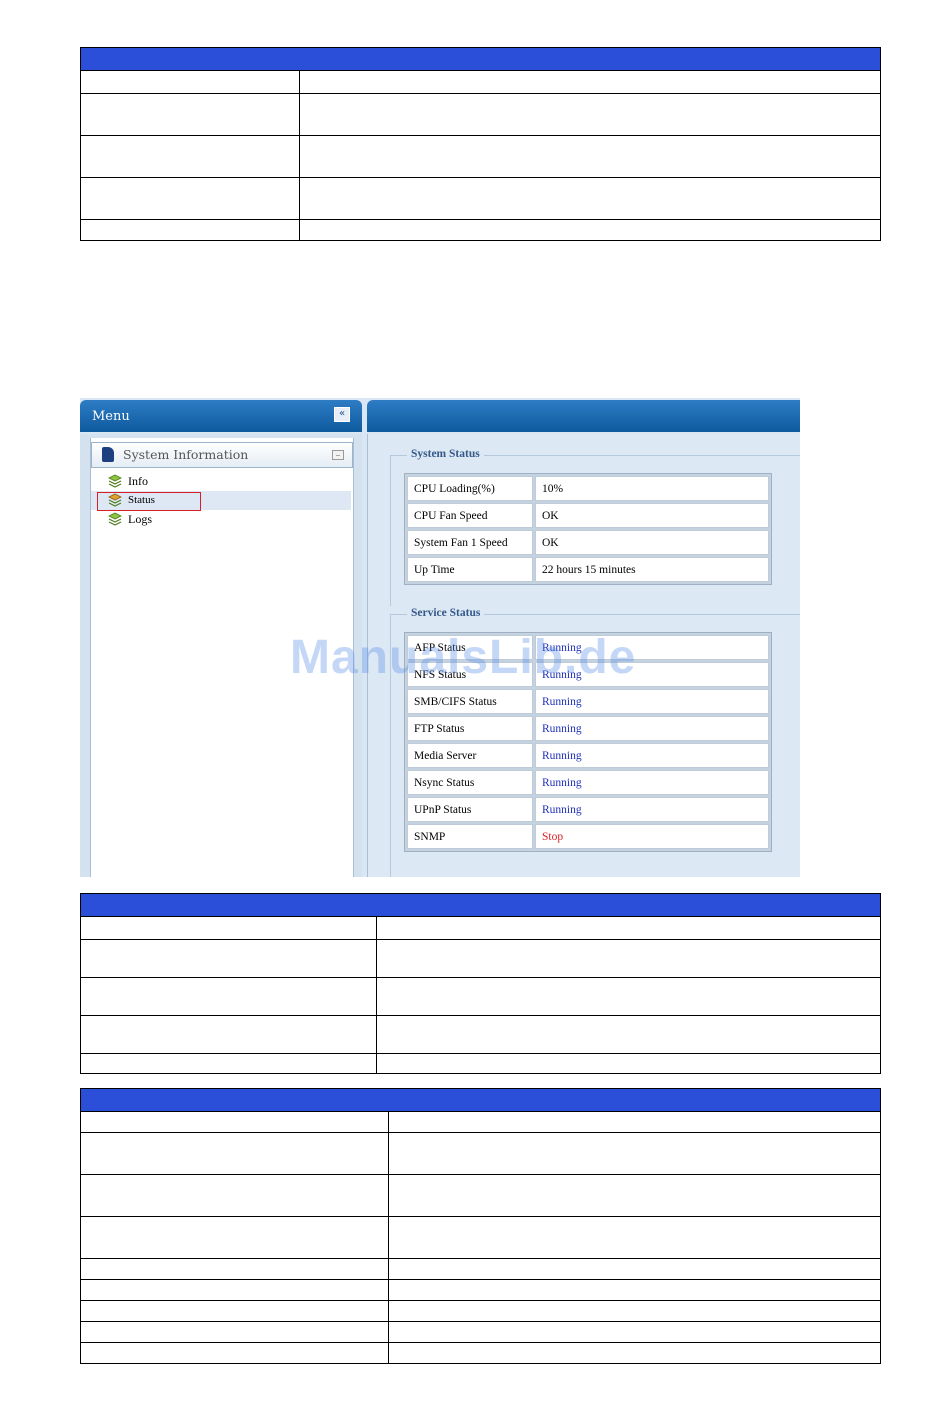 Image resolution: width=950 pixels, height=1420 pixels. What do you see at coordinates (149, 501) in the screenshot?
I see `status-highlight-box` at bounding box center [149, 501].